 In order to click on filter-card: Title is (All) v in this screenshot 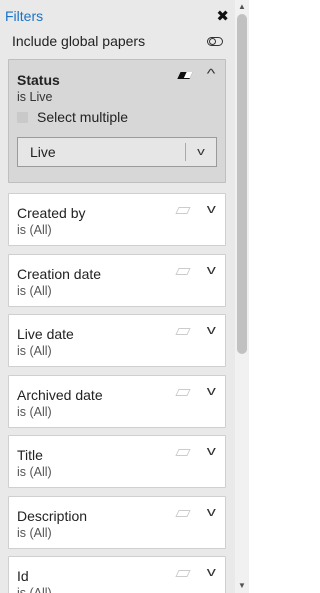, I will do `click(117, 461)`.